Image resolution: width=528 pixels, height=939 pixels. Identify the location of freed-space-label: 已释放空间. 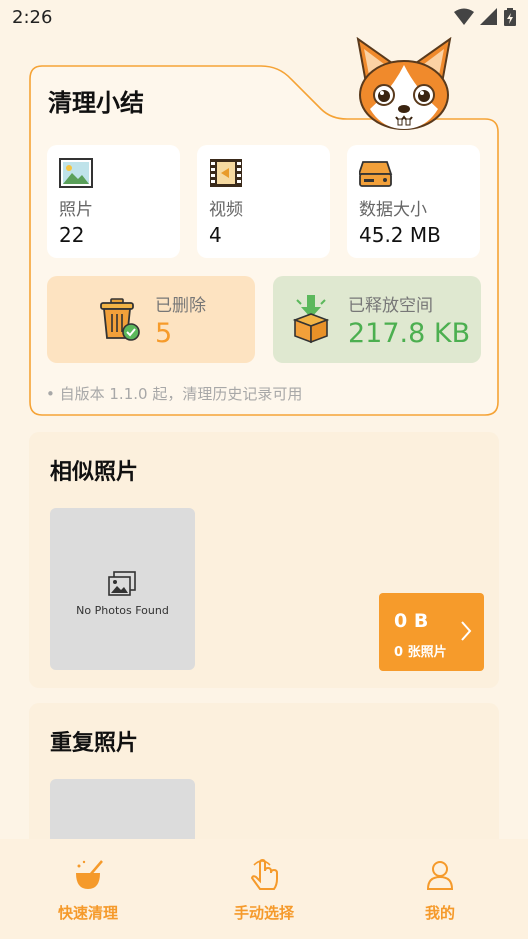
(390, 306).